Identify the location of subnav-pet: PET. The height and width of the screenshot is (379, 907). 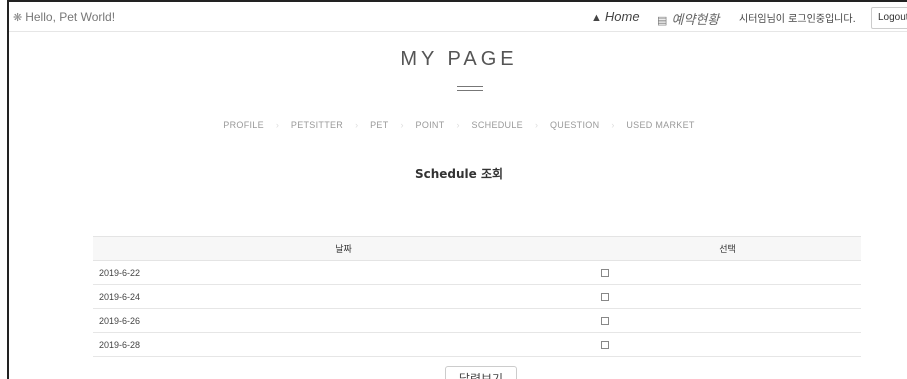
(379, 125).